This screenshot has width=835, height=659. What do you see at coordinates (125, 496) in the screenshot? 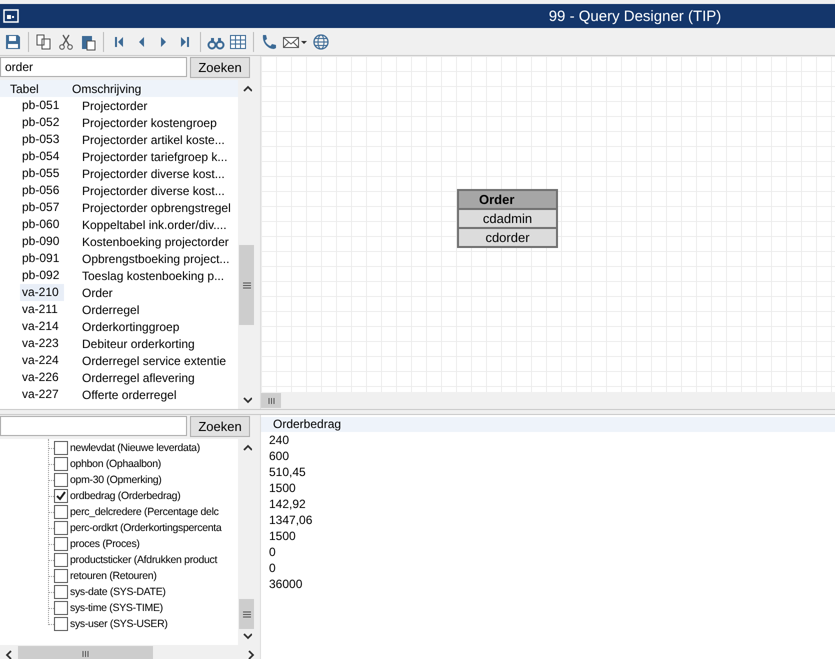
I see `field-label: ordbedrag (Orderbedrag)` at bounding box center [125, 496].